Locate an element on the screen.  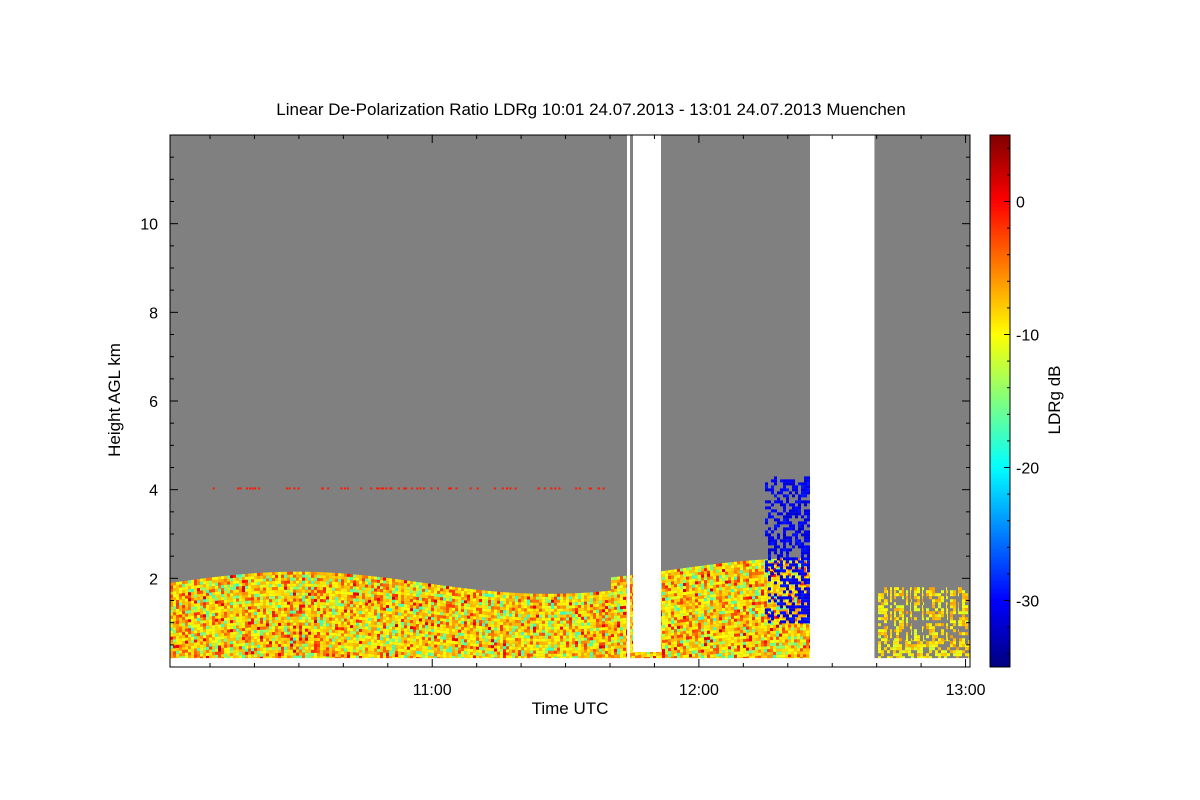
colorbar-tick-label: 0 is located at coordinates (1020, 203).